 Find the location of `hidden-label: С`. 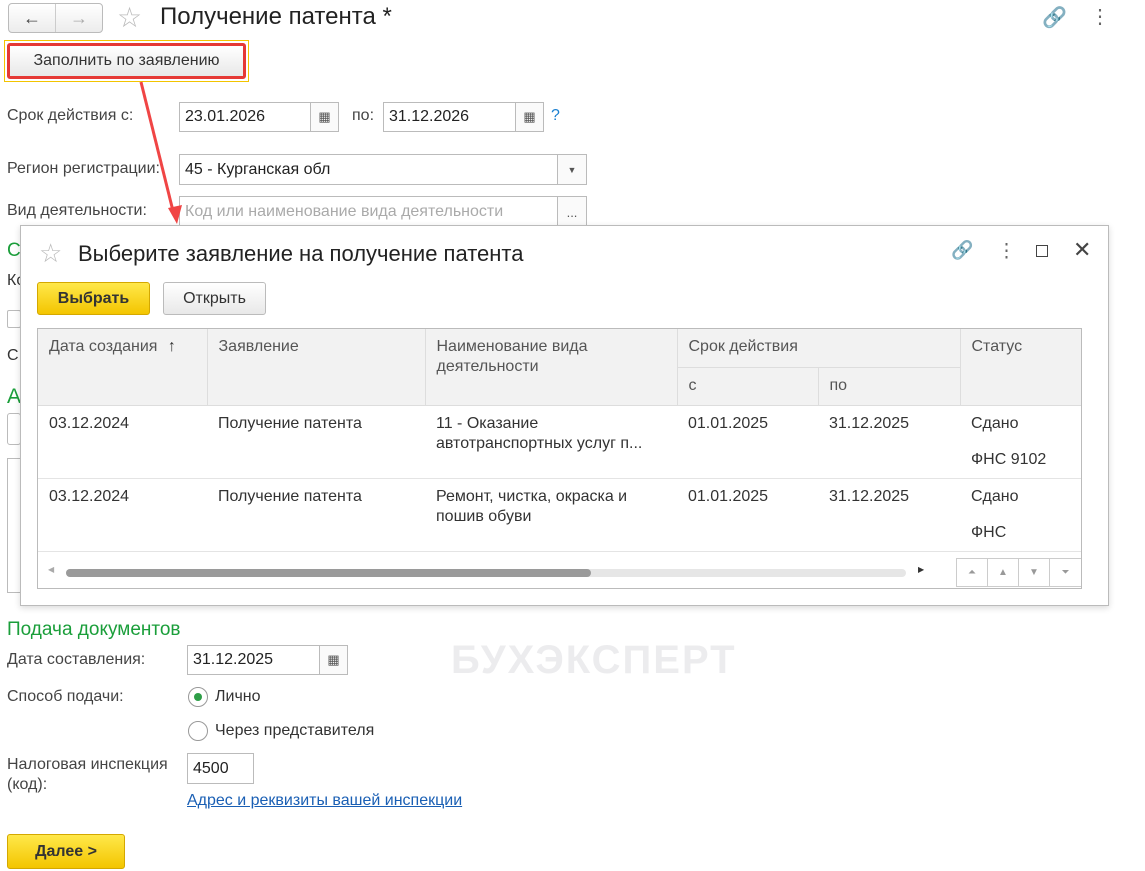

hidden-label: С is located at coordinates (13, 355).